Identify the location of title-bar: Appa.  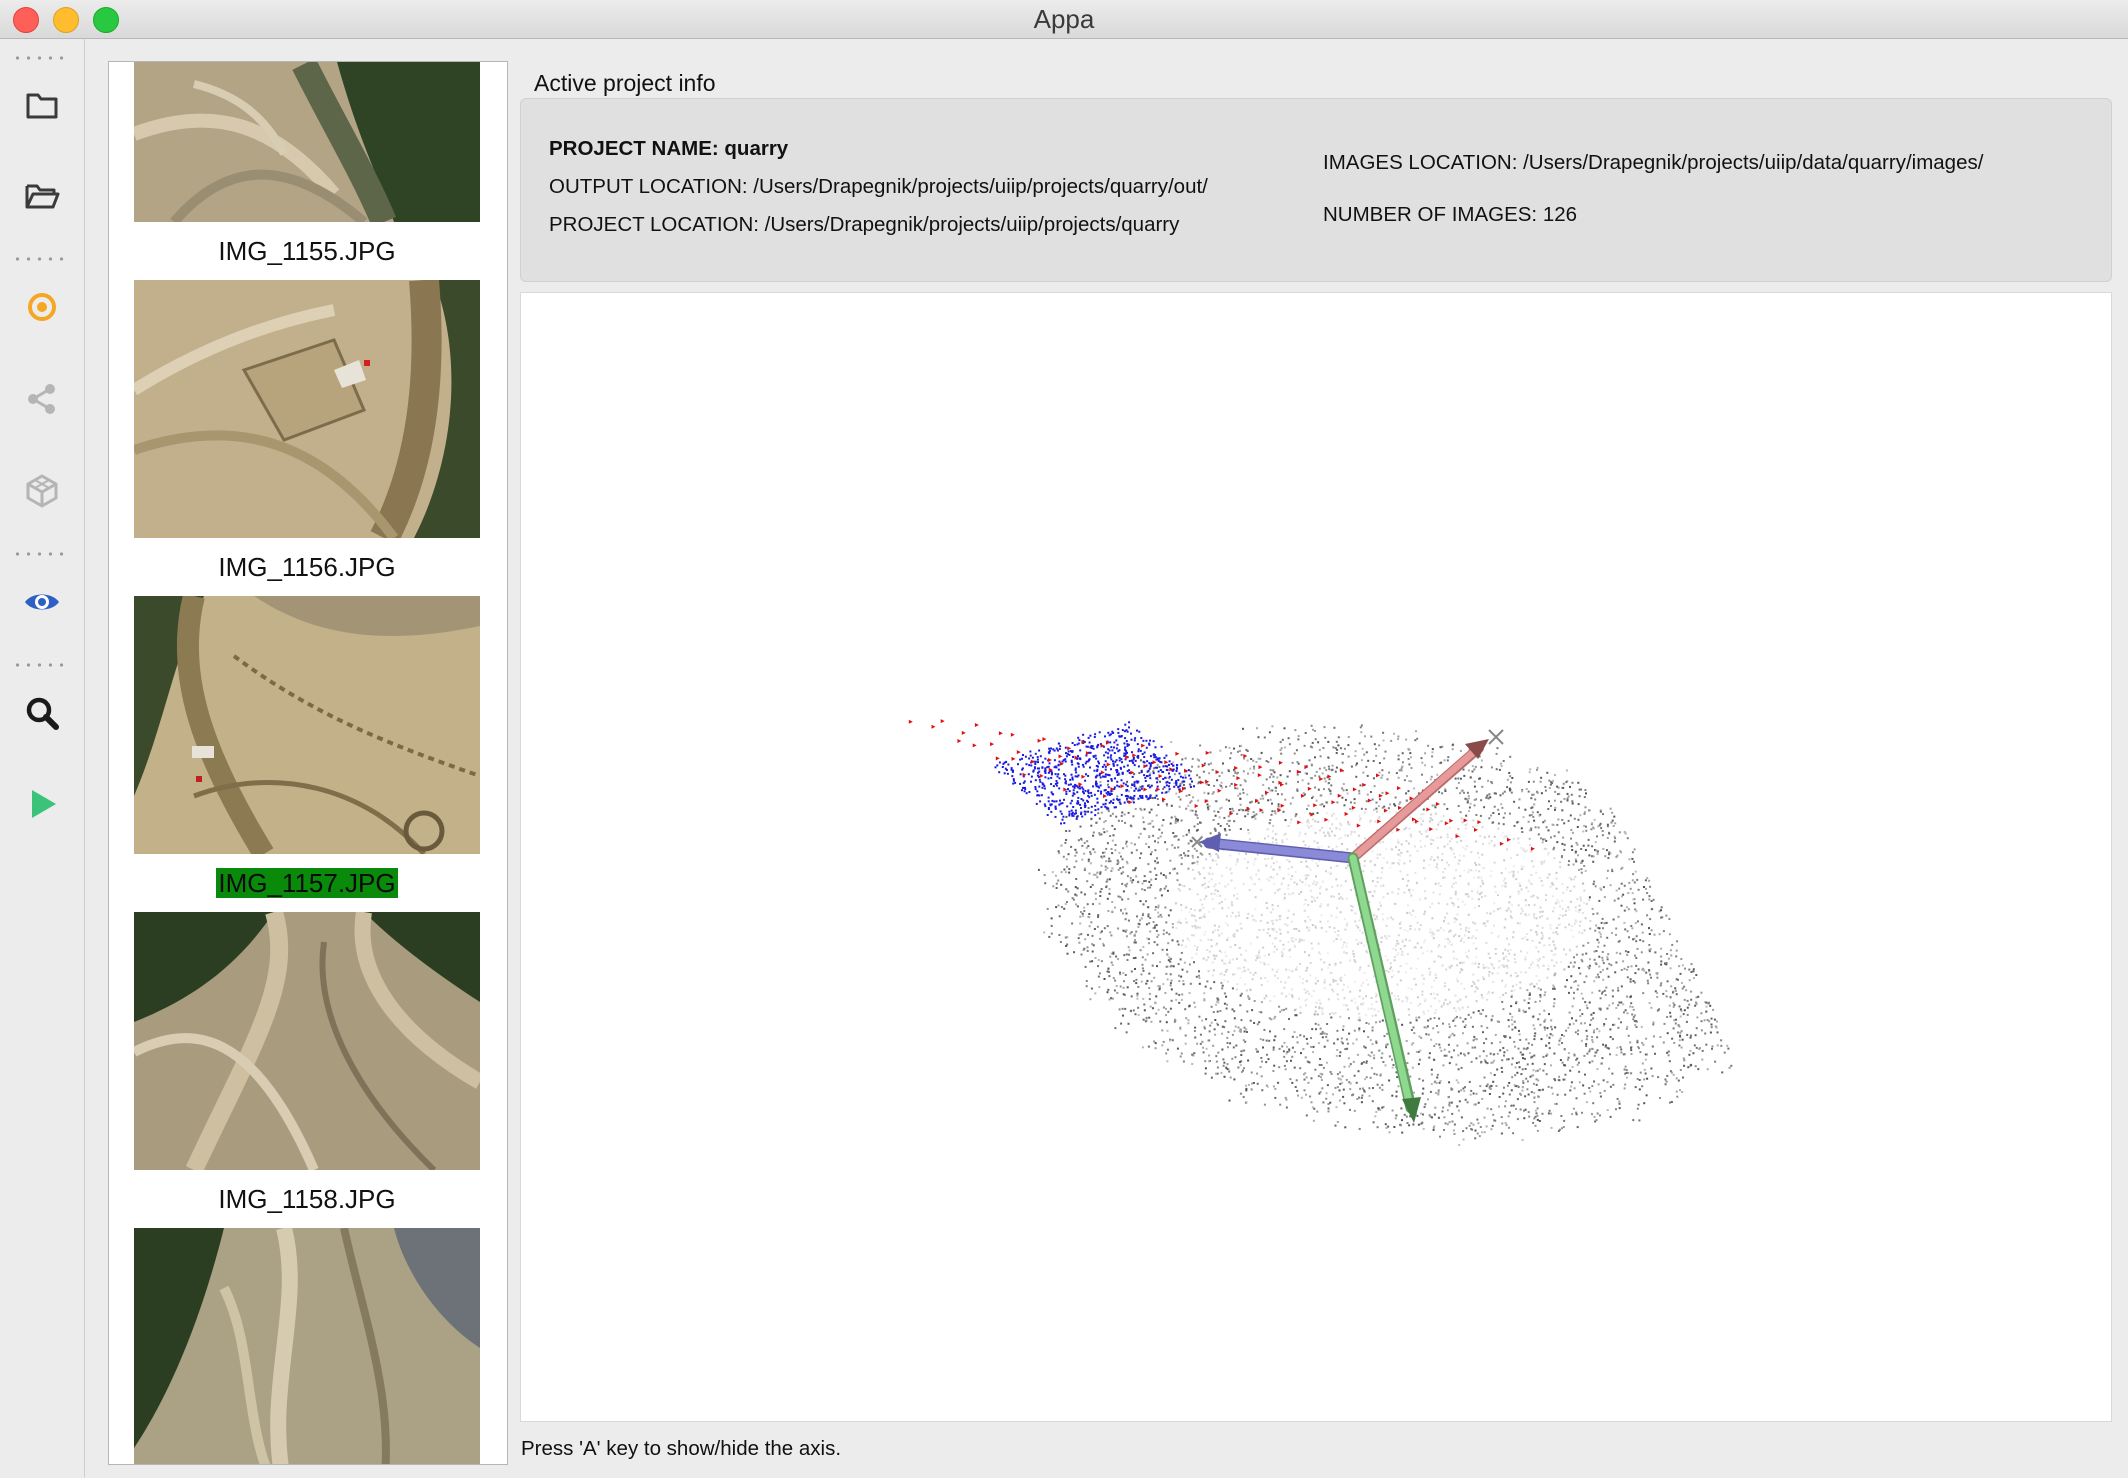
(1064, 19).